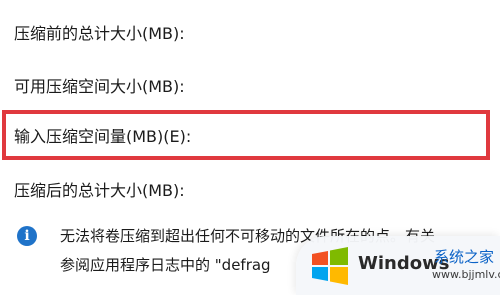 The height and width of the screenshot is (295, 500). Describe the element at coordinates (165, 265) in the screenshot. I see `info-message-line-2: 参阅应用程序日志中的 "defrag` at that location.